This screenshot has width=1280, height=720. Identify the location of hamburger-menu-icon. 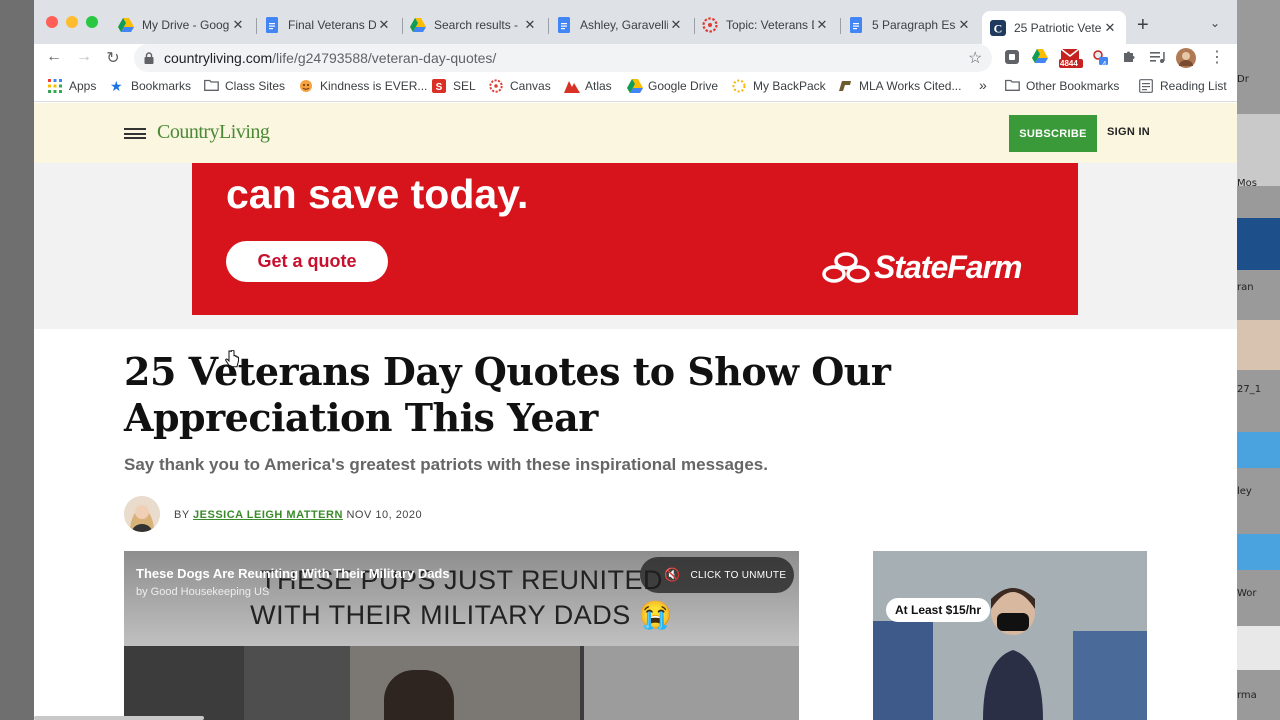
(135, 133).